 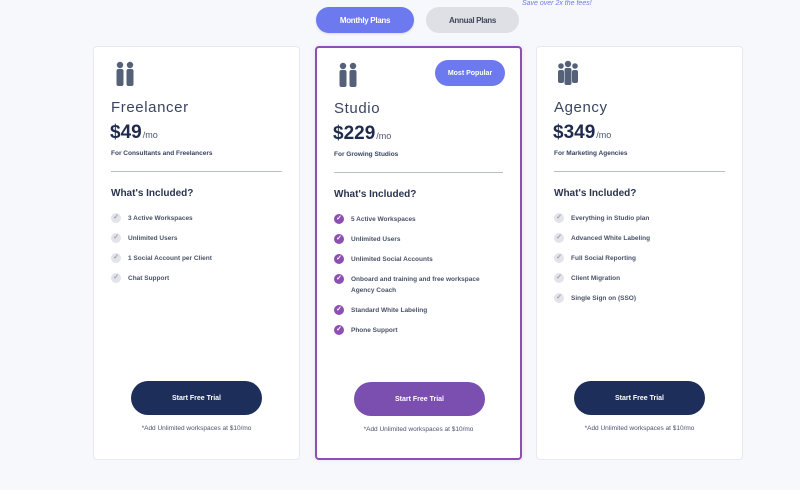 I want to click on plan-description: For Consultants and Freelancers, so click(x=162, y=153).